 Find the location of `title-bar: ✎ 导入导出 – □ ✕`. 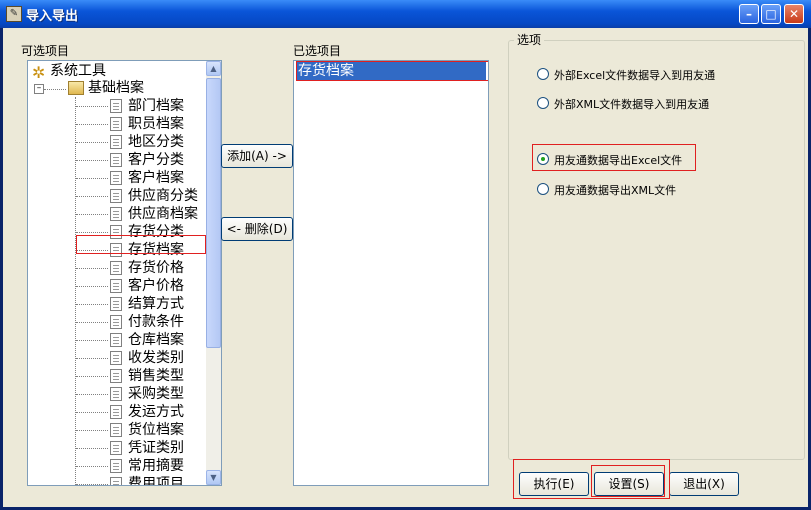

title-bar: ✎ 导入导出 – □ ✕ is located at coordinates (405, 14).